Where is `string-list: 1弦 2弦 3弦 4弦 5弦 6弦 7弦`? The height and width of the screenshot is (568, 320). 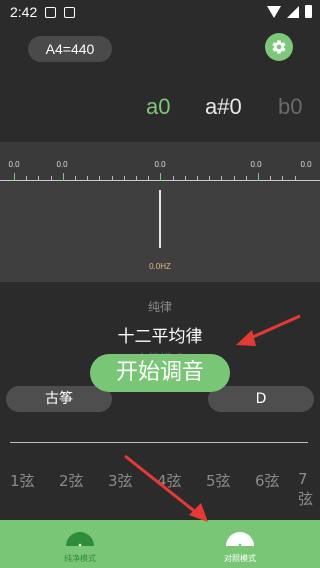
string-list: 1弦 2弦 3弦 4弦 5弦 6弦 7弦 is located at coordinates (160, 489).